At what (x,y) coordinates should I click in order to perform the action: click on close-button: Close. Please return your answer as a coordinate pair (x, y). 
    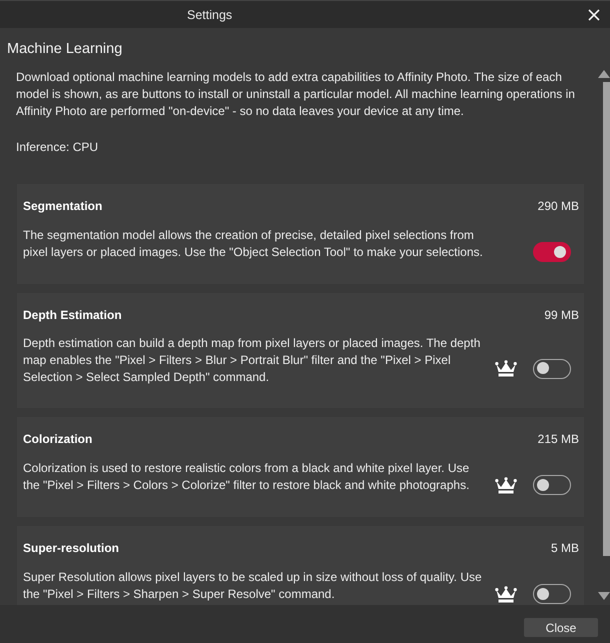
    Looking at the image, I should click on (561, 627).